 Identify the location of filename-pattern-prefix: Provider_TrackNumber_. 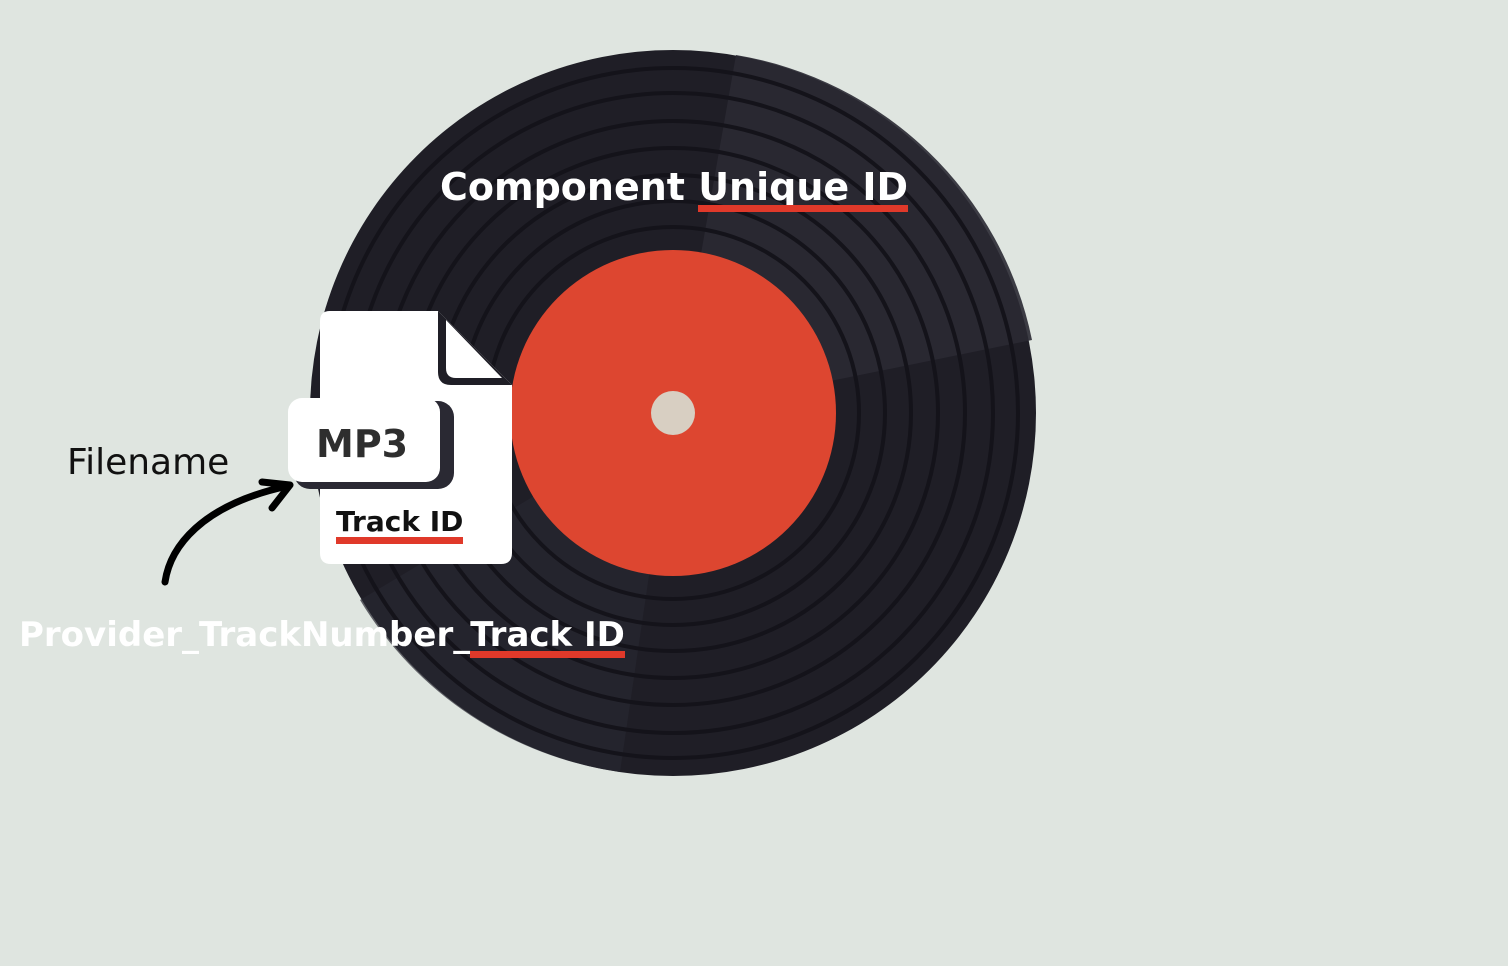
(245, 635).